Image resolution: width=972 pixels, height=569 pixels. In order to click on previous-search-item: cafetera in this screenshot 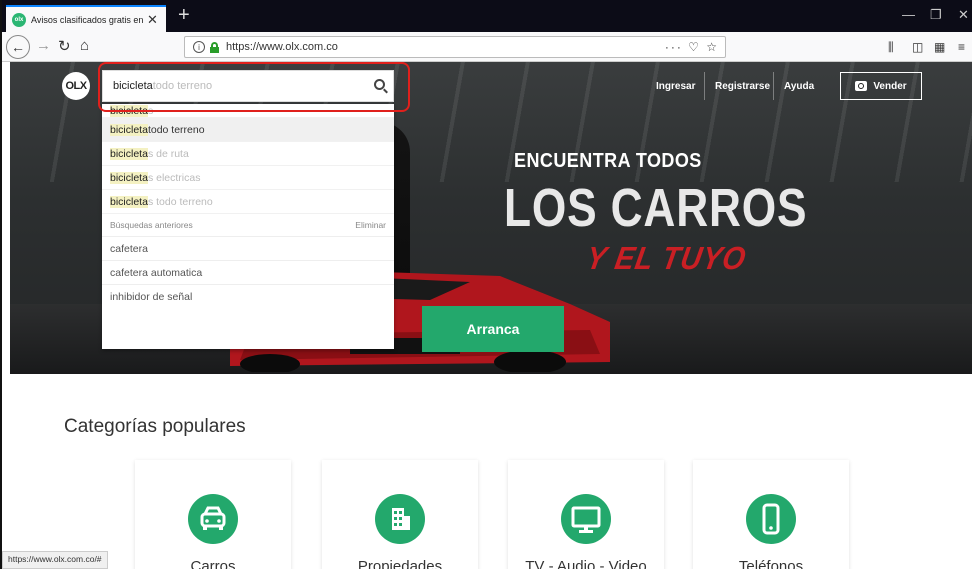, I will do `click(248, 248)`.